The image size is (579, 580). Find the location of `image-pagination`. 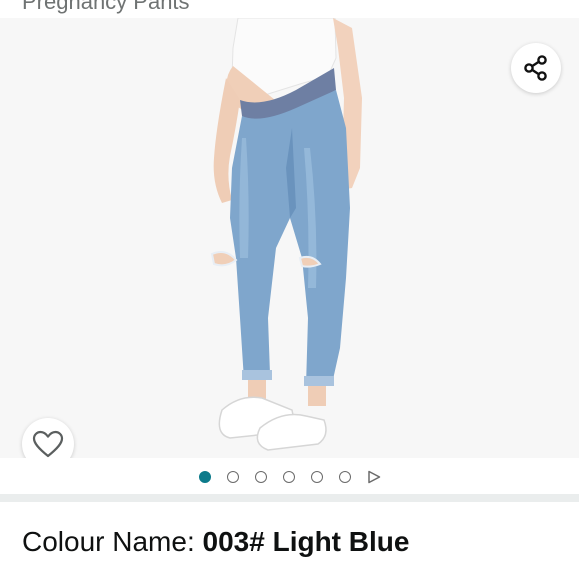

image-pagination is located at coordinates (289, 477).